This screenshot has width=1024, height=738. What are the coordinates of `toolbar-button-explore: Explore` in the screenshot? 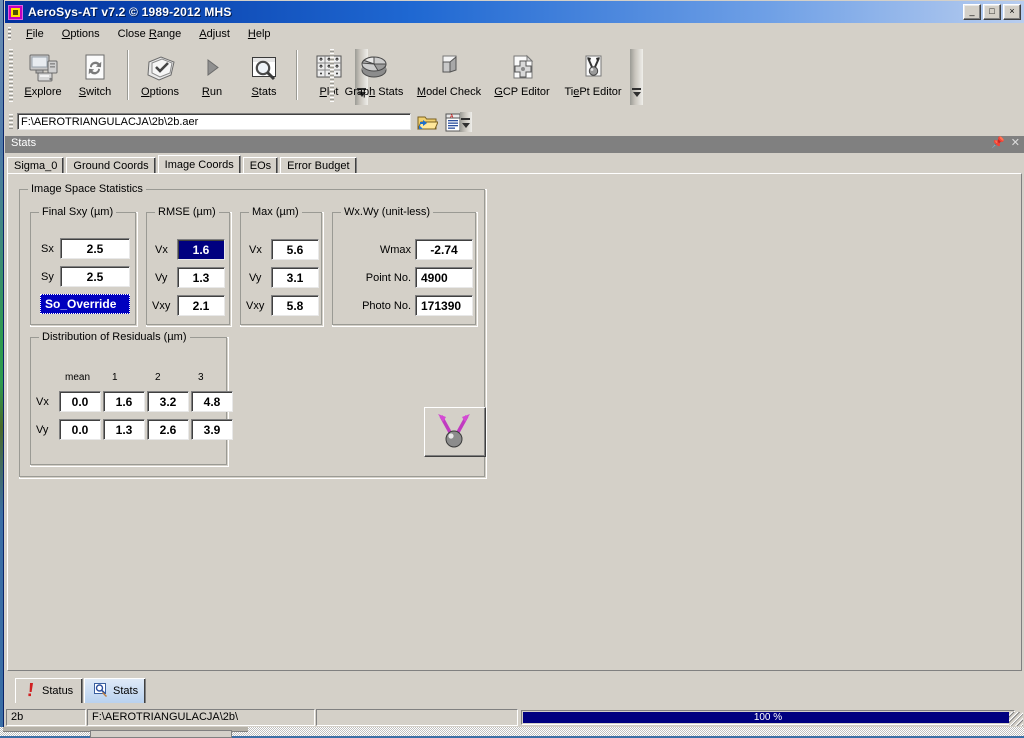 It's located at (43, 77).